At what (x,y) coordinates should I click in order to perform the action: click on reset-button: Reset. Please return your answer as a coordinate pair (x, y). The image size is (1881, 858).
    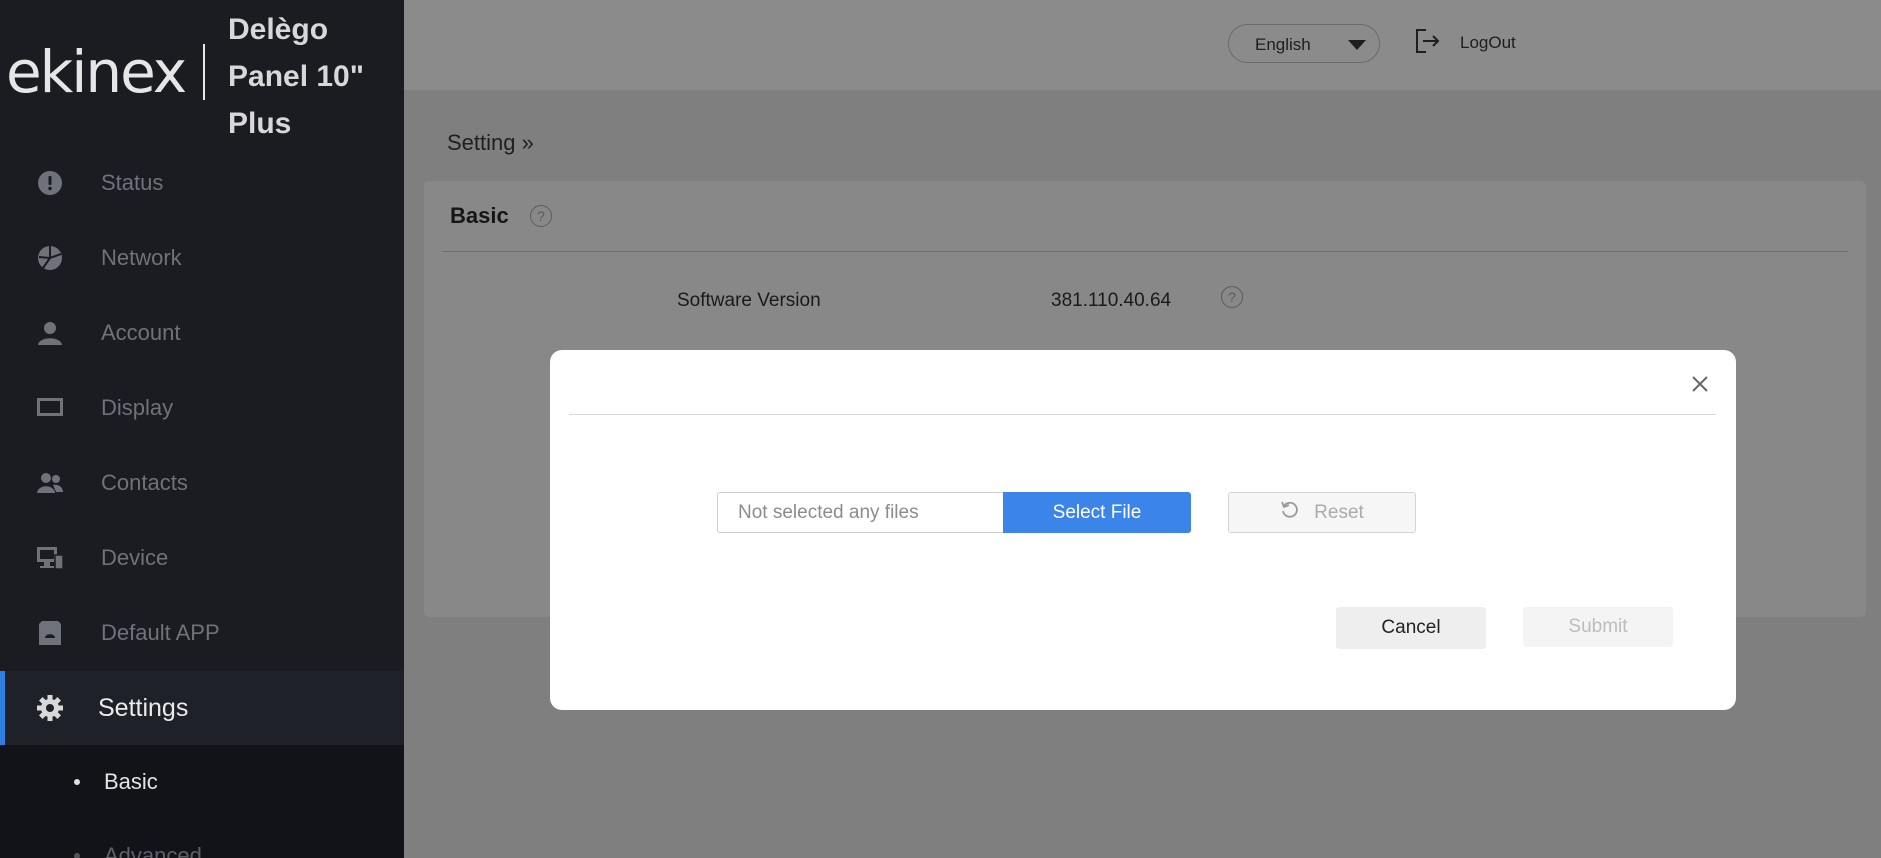
    Looking at the image, I should click on (1322, 512).